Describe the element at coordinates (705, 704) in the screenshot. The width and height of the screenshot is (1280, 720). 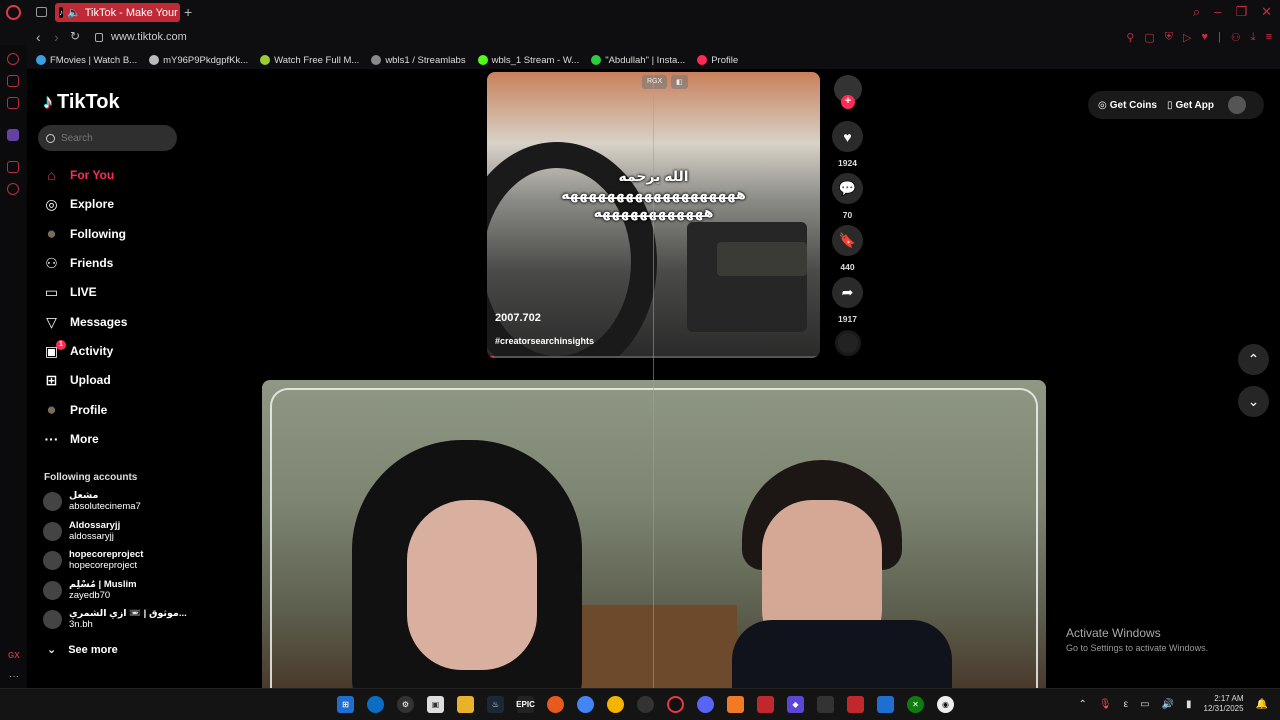
I see `discord-icon` at that location.